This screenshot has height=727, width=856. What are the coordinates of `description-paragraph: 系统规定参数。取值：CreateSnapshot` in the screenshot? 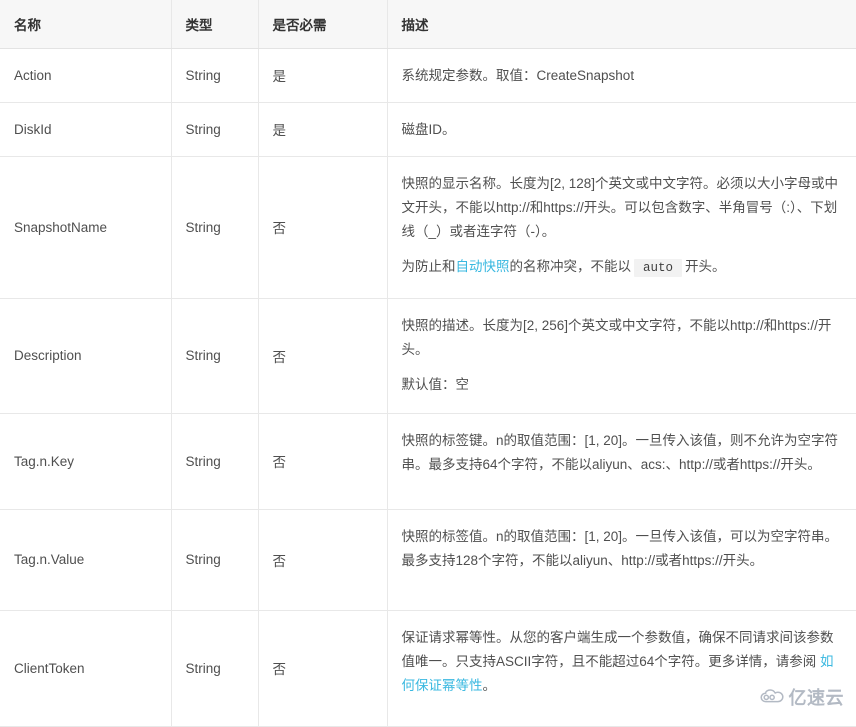 It's located at (622, 76).